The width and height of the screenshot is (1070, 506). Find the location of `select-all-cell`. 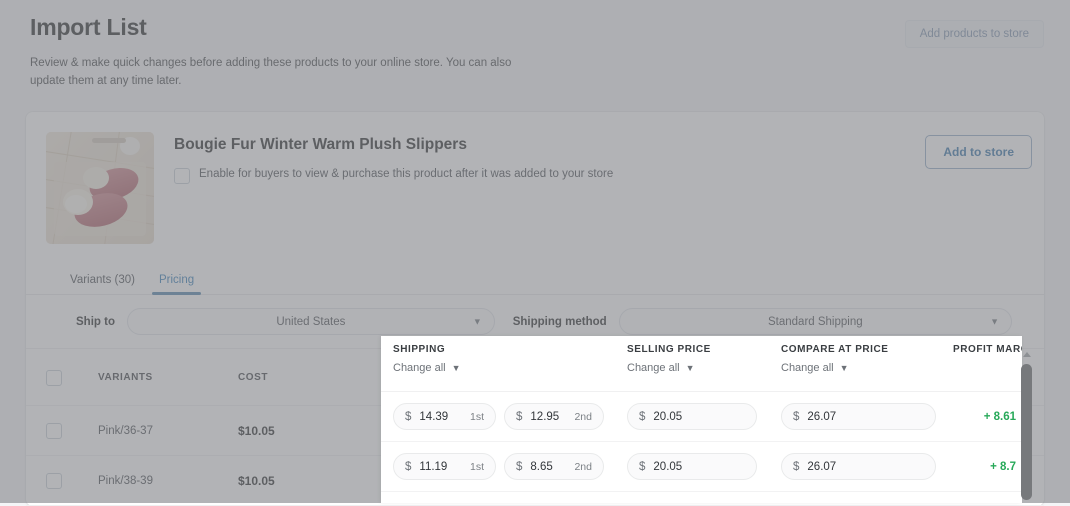

select-all-cell is located at coordinates (72, 377).